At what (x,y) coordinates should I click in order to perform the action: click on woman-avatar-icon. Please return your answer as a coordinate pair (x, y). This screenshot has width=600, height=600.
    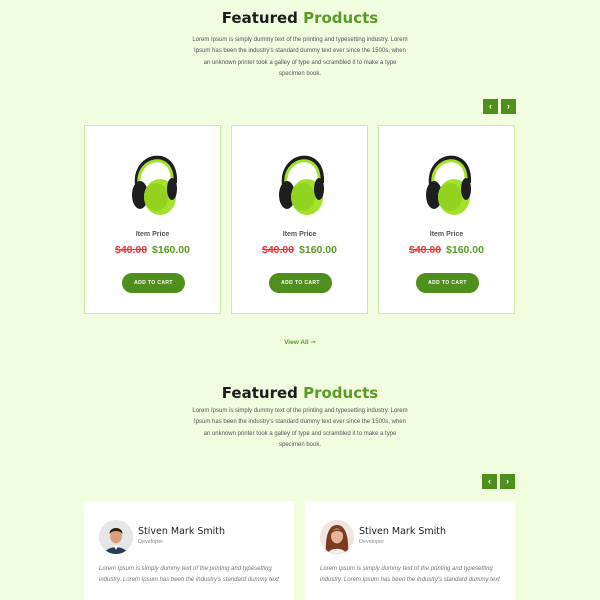
    Looking at the image, I should click on (337, 537).